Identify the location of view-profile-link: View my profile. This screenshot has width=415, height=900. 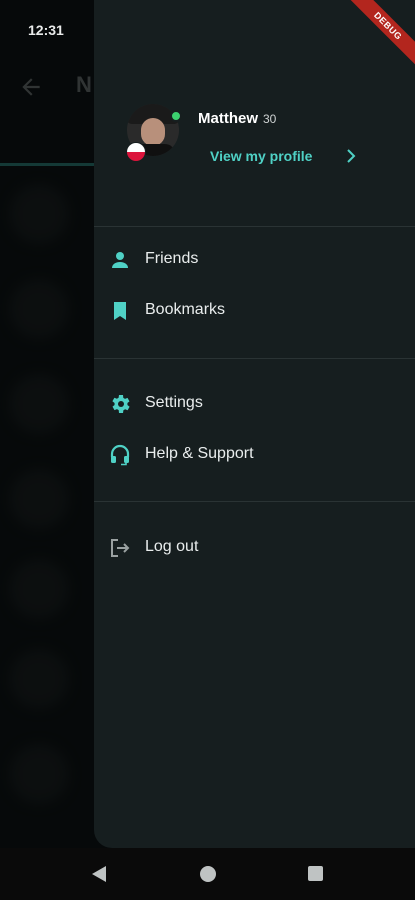
(261, 156).